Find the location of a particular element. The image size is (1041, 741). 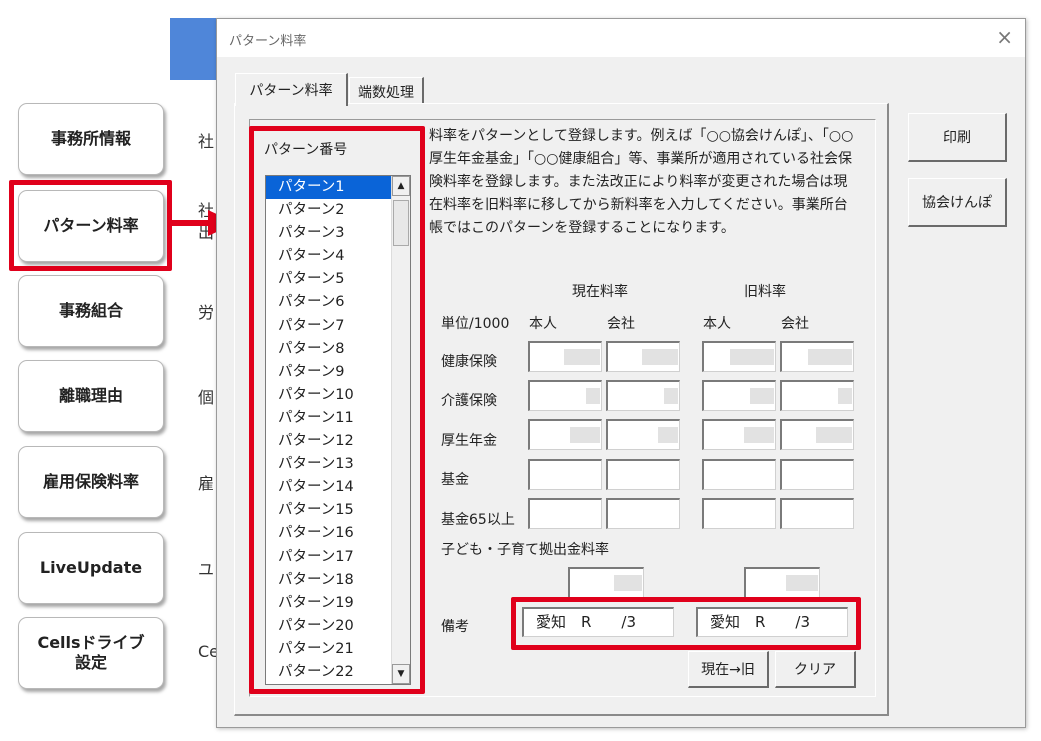

current-rate-header: 現在料率 is located at coordinates (600, 292).